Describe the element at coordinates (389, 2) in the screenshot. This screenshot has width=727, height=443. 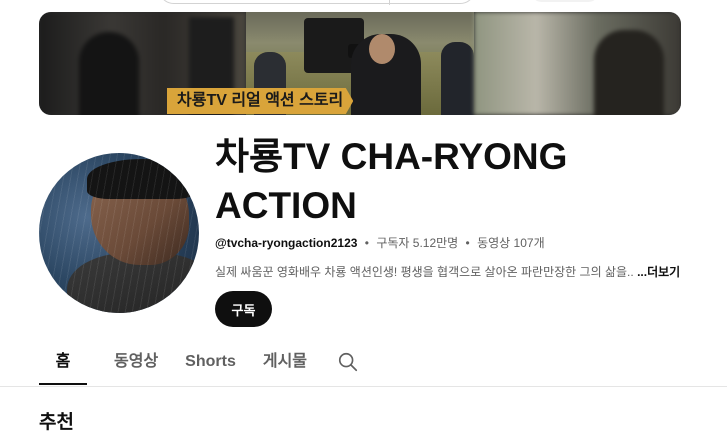
I see `search-divider` at that location.